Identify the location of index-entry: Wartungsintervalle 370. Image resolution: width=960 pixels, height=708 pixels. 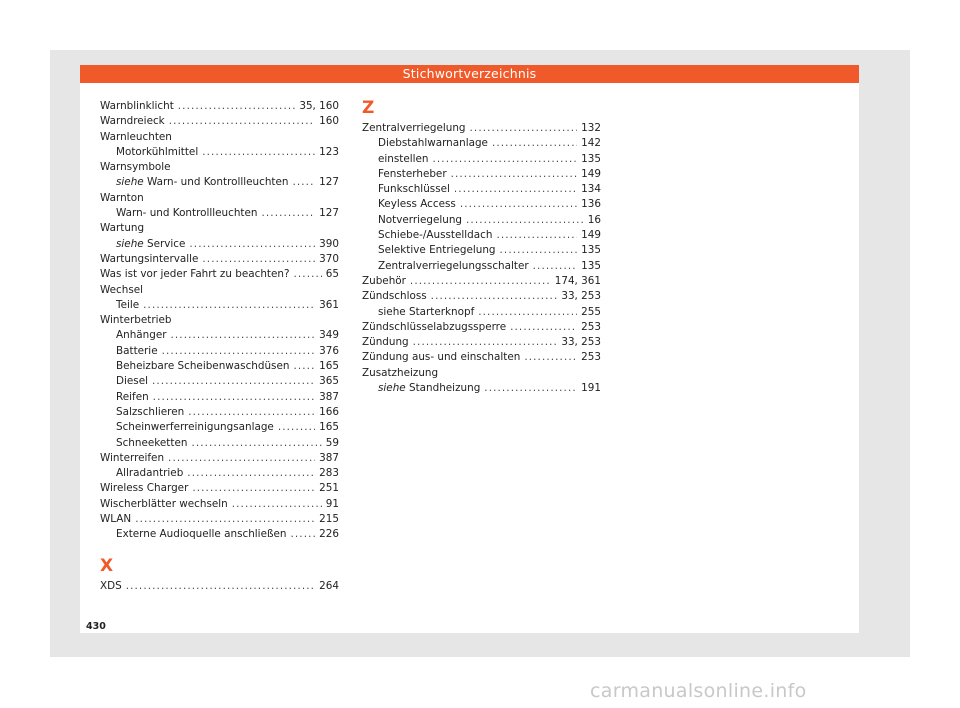
(219, 259).